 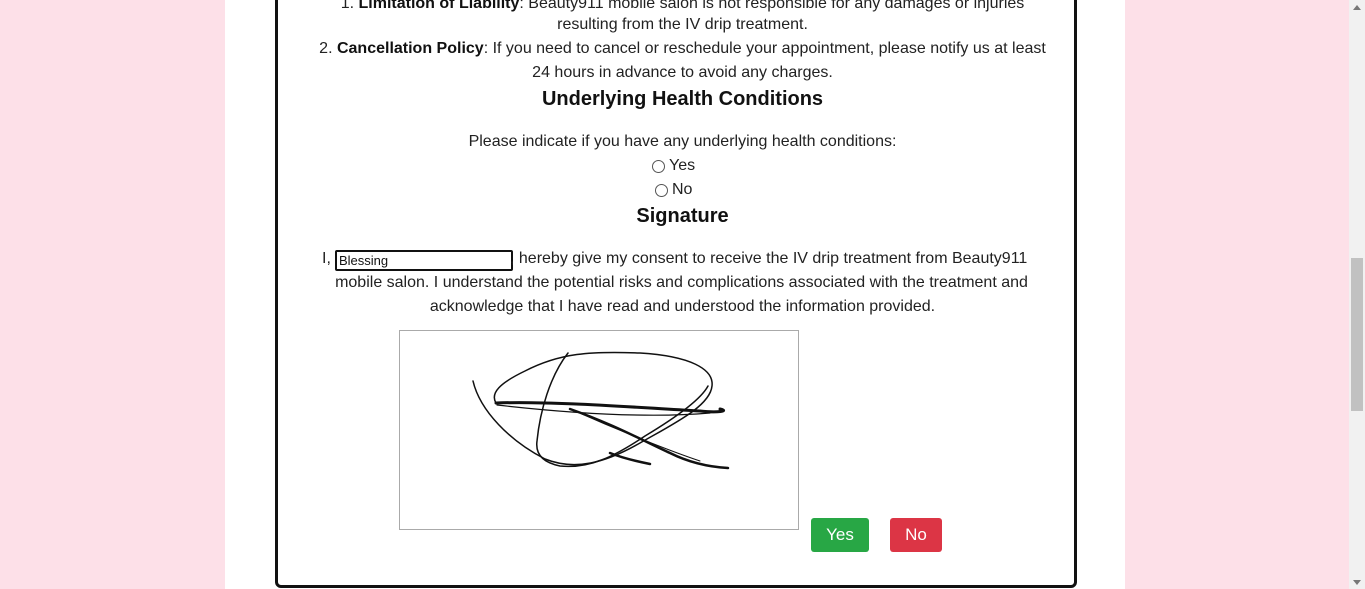 I want to click on scroll-thumb, so click(x=1357, y=334).